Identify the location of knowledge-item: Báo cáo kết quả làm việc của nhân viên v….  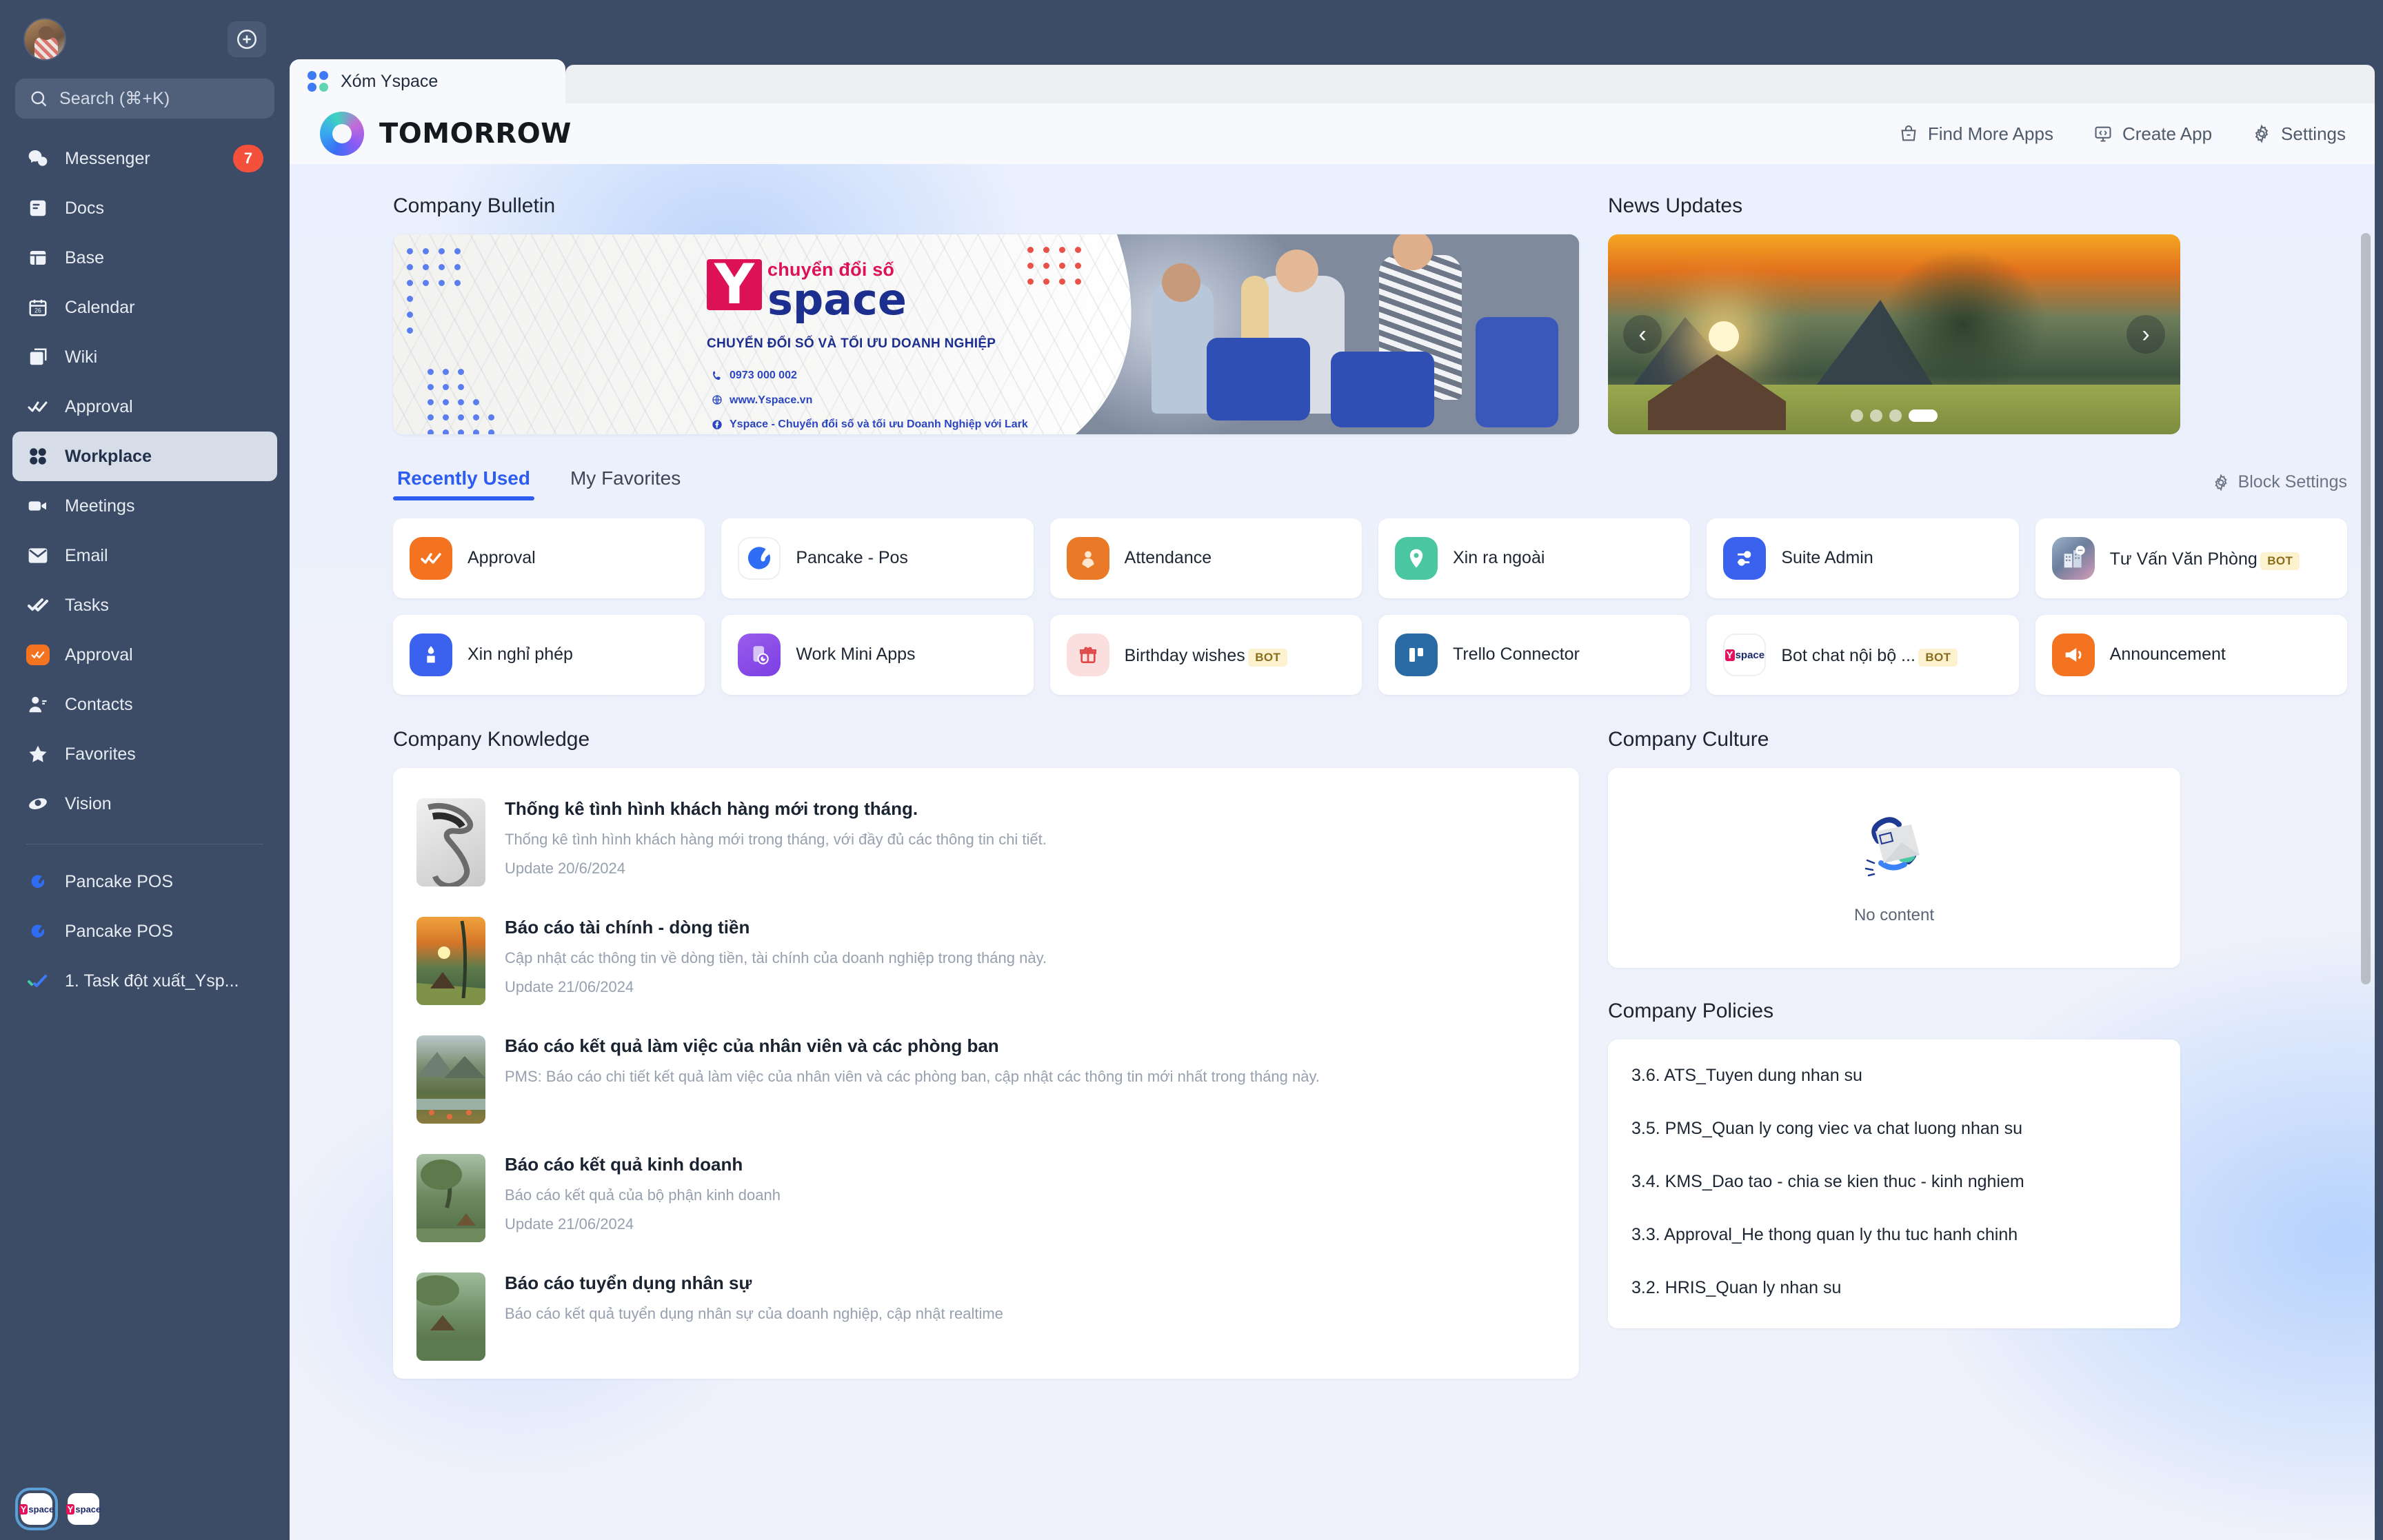
(986, 1083).